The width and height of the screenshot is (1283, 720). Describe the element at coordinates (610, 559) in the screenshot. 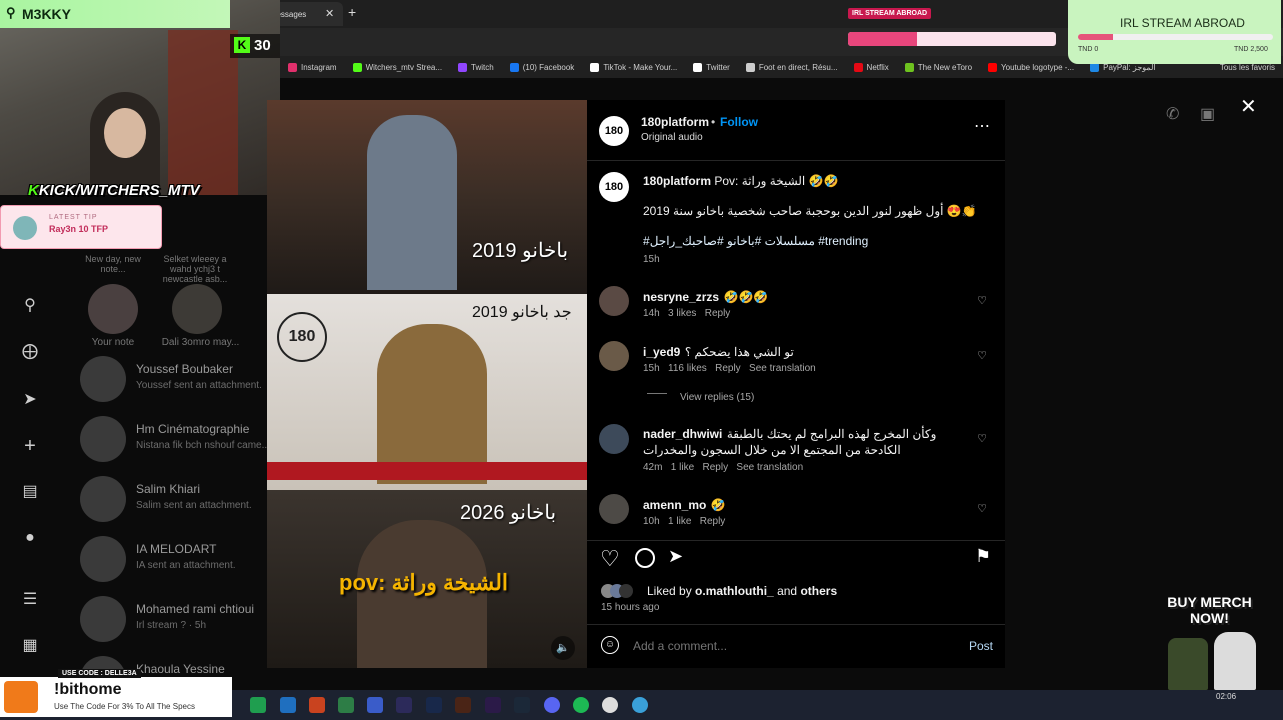

I see `like-icon: ♡` at that location.